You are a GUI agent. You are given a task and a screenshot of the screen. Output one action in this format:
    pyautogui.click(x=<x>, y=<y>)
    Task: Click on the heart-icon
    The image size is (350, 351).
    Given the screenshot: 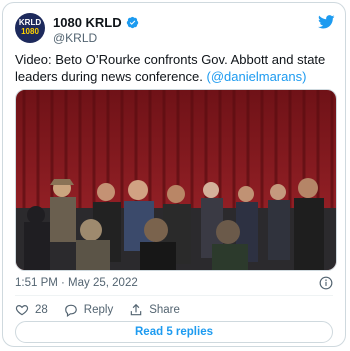 What is the action you would take?
    pyautogui.click(x=22, y=310)
    